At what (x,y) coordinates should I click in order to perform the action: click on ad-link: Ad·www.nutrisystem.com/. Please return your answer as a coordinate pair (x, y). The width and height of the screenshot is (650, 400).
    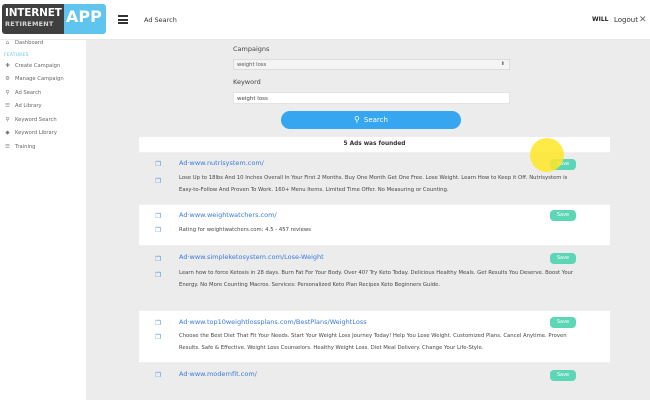
    Looking at the image, I should click on (221, 163).